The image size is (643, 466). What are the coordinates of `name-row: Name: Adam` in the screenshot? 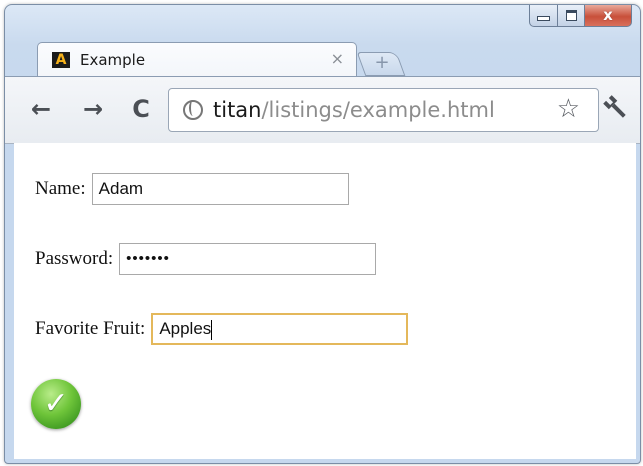 It's located at (192, 189).